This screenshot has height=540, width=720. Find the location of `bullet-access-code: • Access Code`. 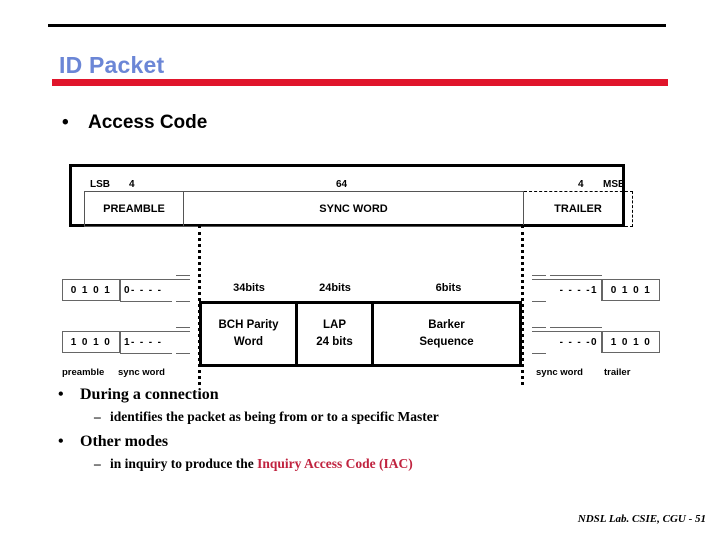

bullet-access-code: • Access Code is located at coordinates (134, 123).